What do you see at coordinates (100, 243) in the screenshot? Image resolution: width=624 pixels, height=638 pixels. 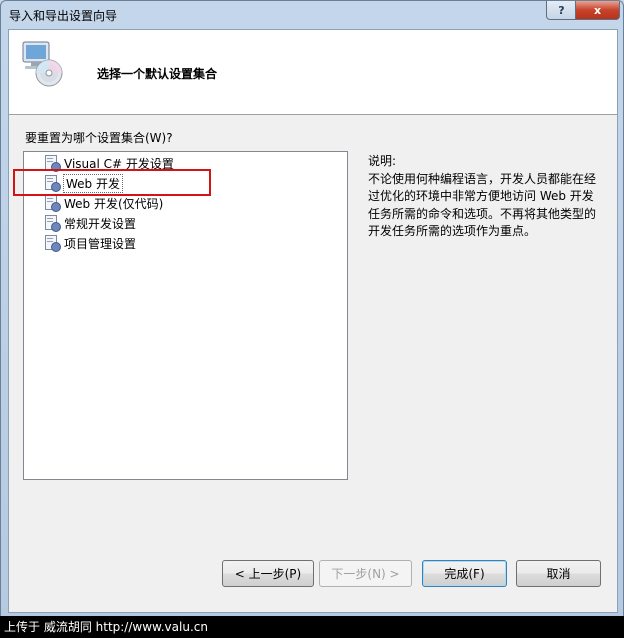 I see `list-item-label: 项目管理设置` at bounding box center [100, 243].